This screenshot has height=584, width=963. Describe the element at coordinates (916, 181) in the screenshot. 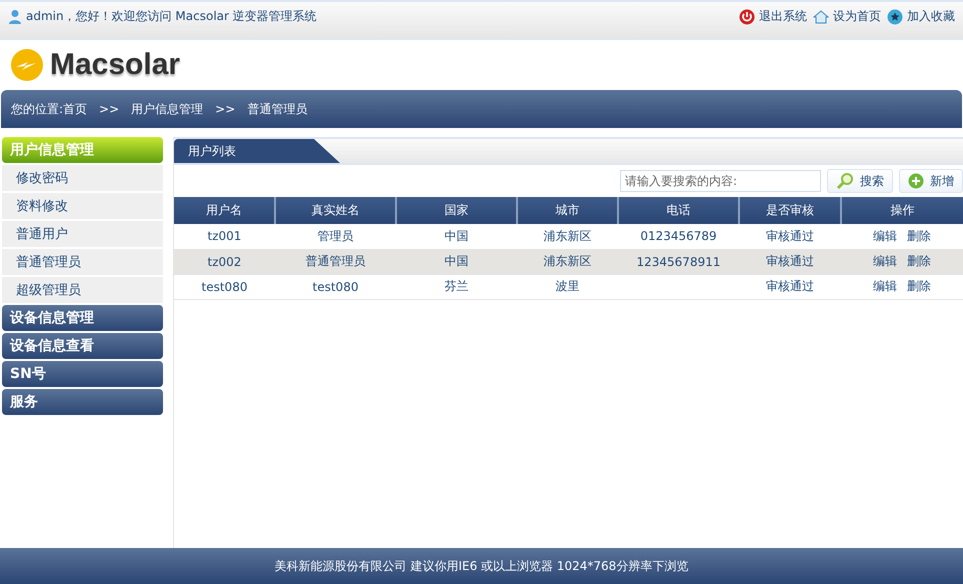

I see `plus-icon` at that location.